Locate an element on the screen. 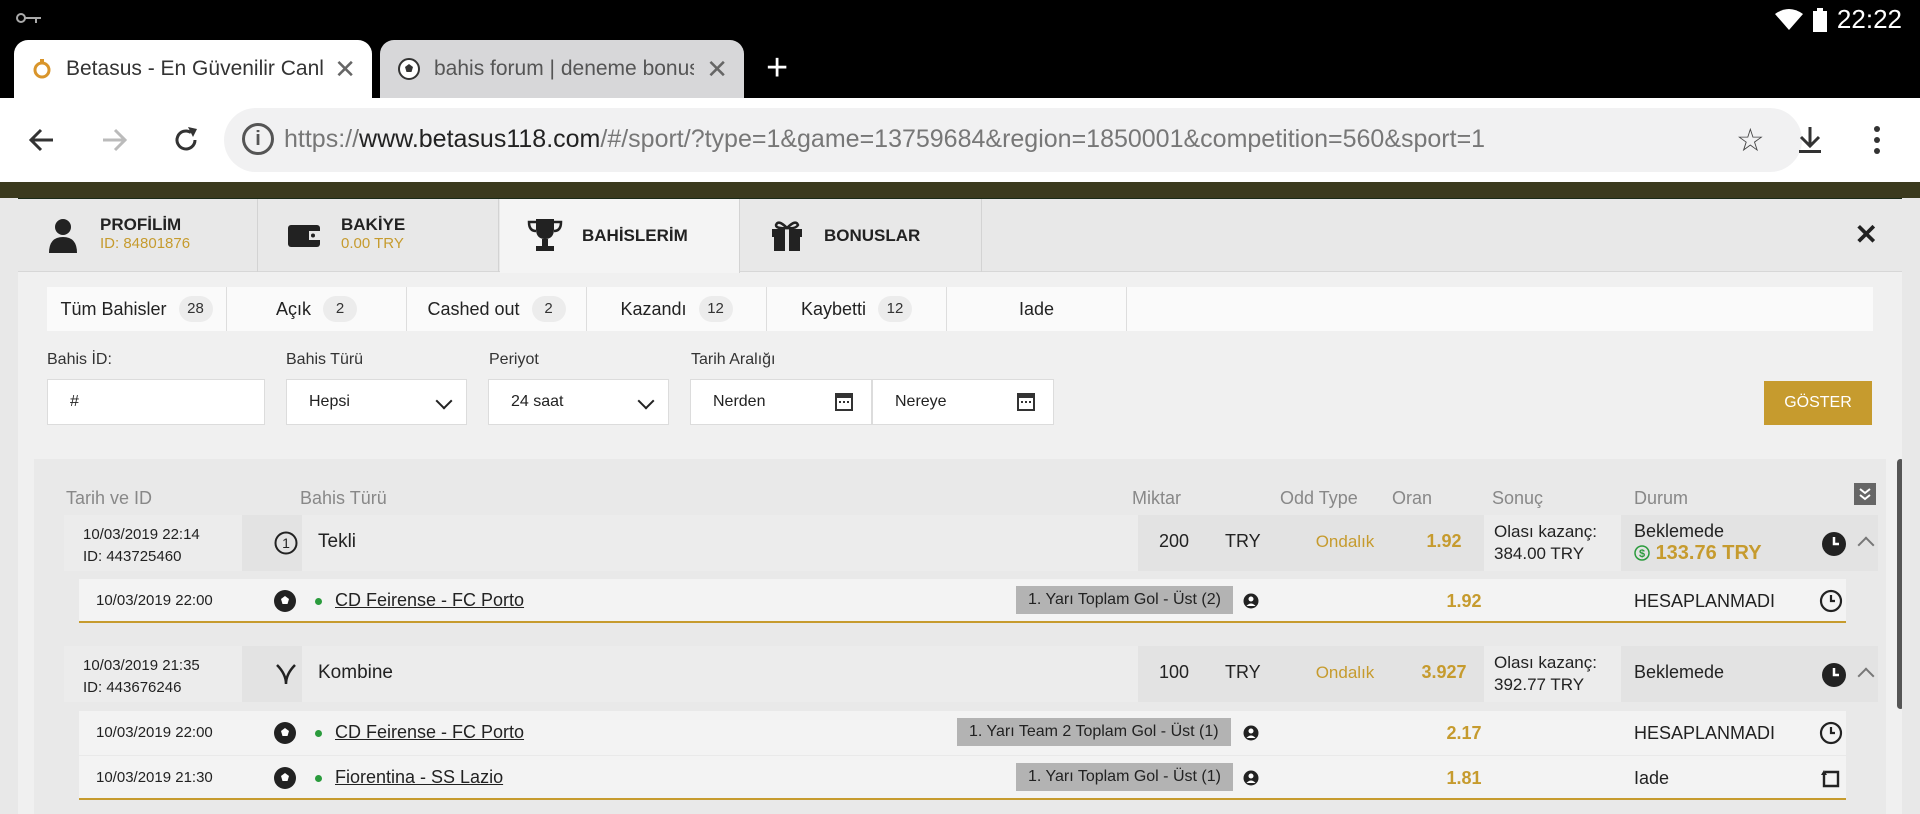 This screenshot has height=814, width=1920. bet-odds: 3.927 is located at coordinates (1444, 672).